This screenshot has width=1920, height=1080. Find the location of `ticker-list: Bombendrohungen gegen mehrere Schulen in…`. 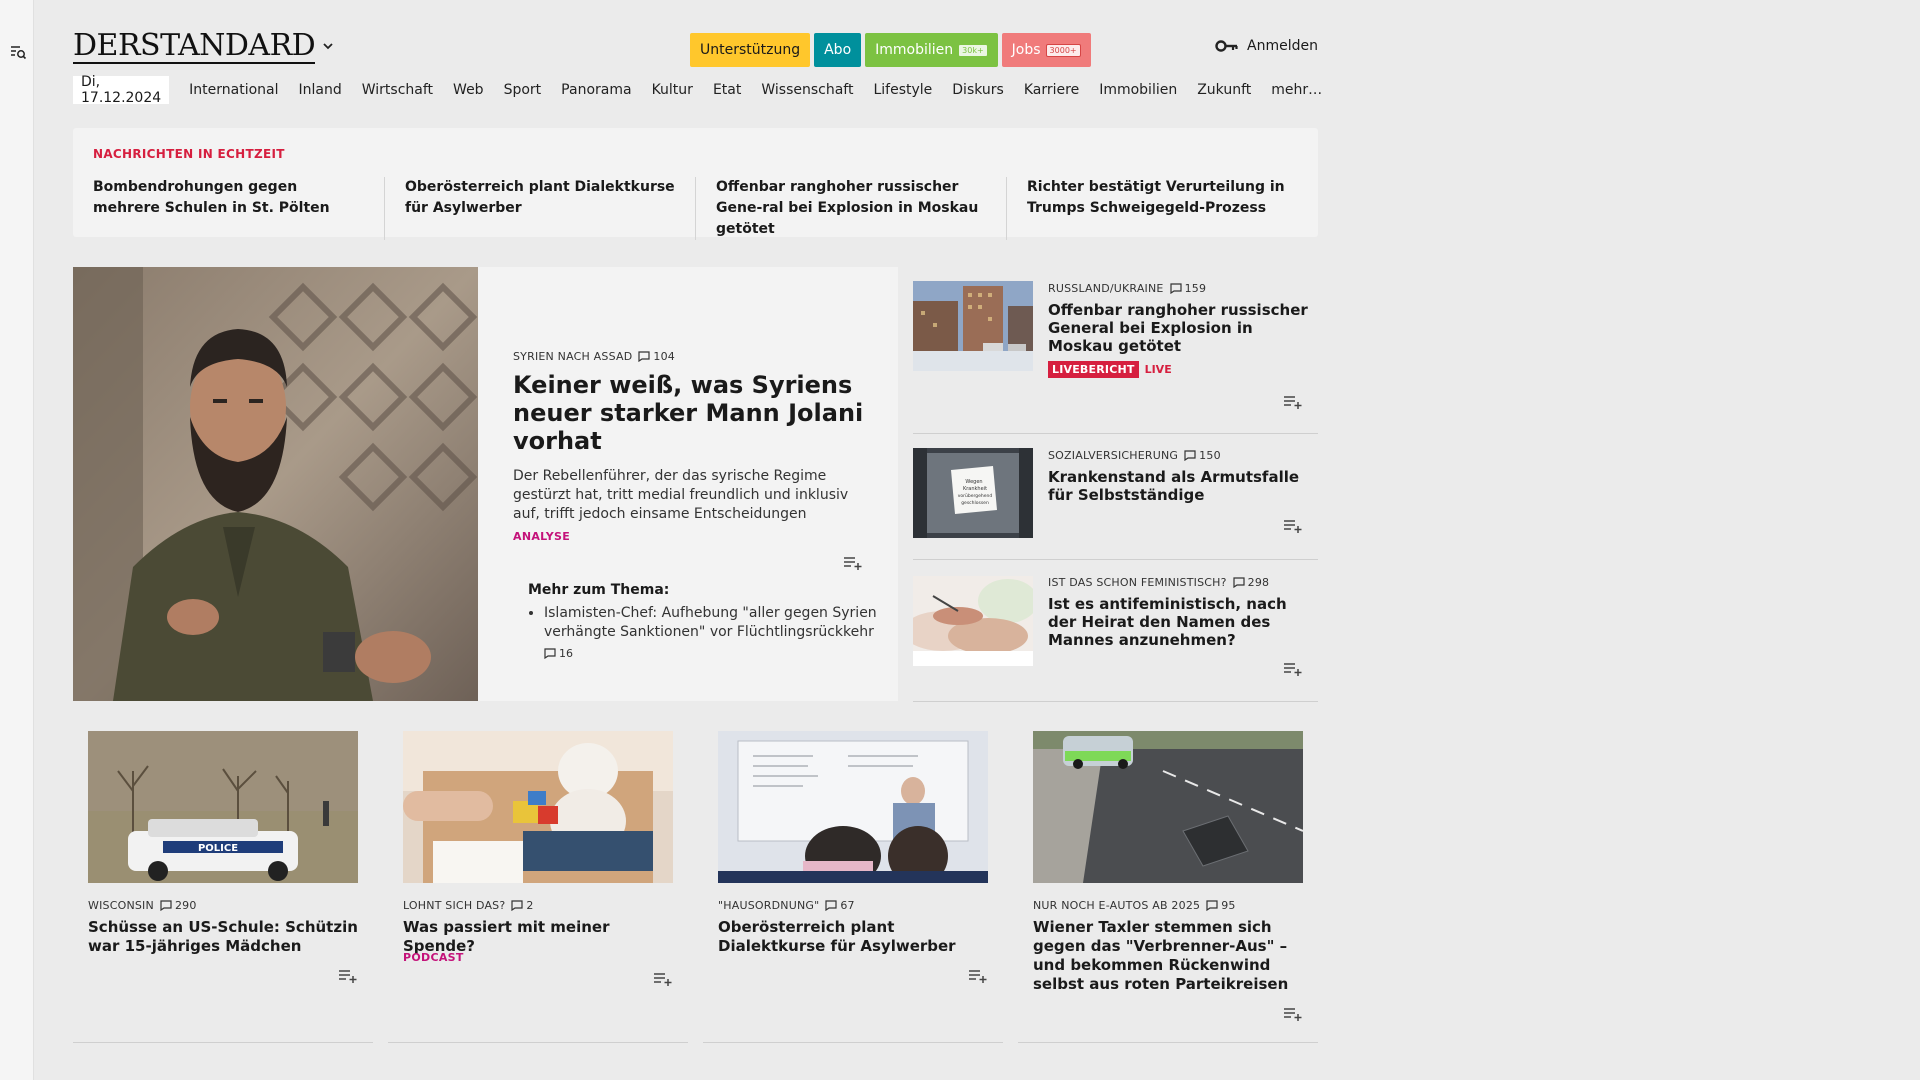

ticker-list: Bombendrohungen gegen mehrere Schulen in… is located at coordinates (705, 208).